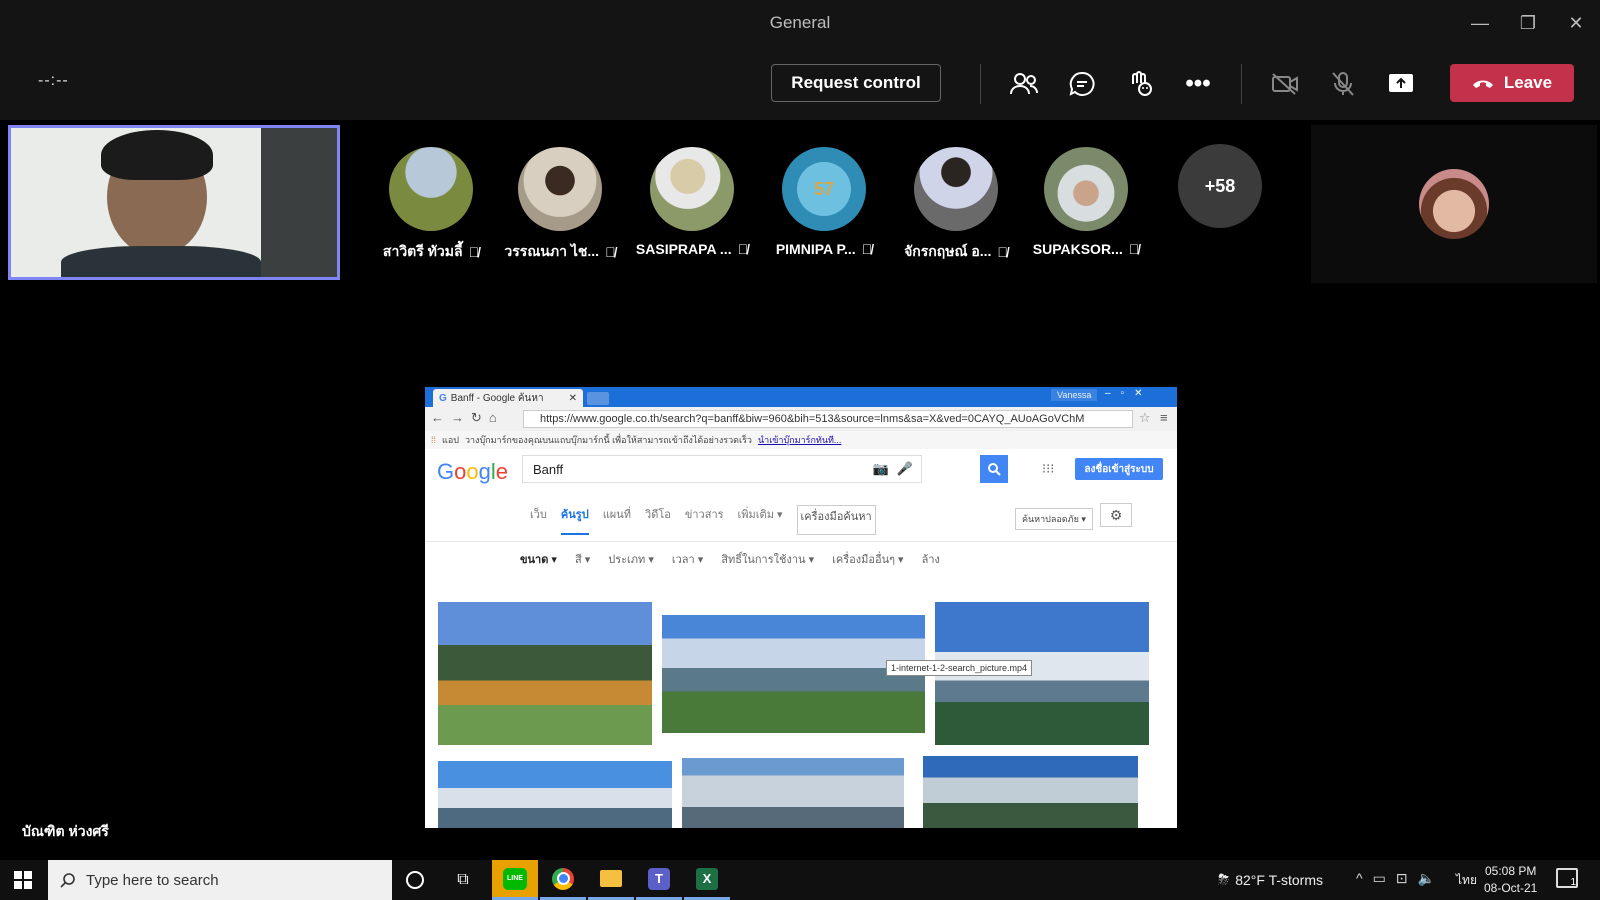  Describe the element at coordinates (574, 520) in the screenshot. I see `tab-images: ค้นรูป` at that location.